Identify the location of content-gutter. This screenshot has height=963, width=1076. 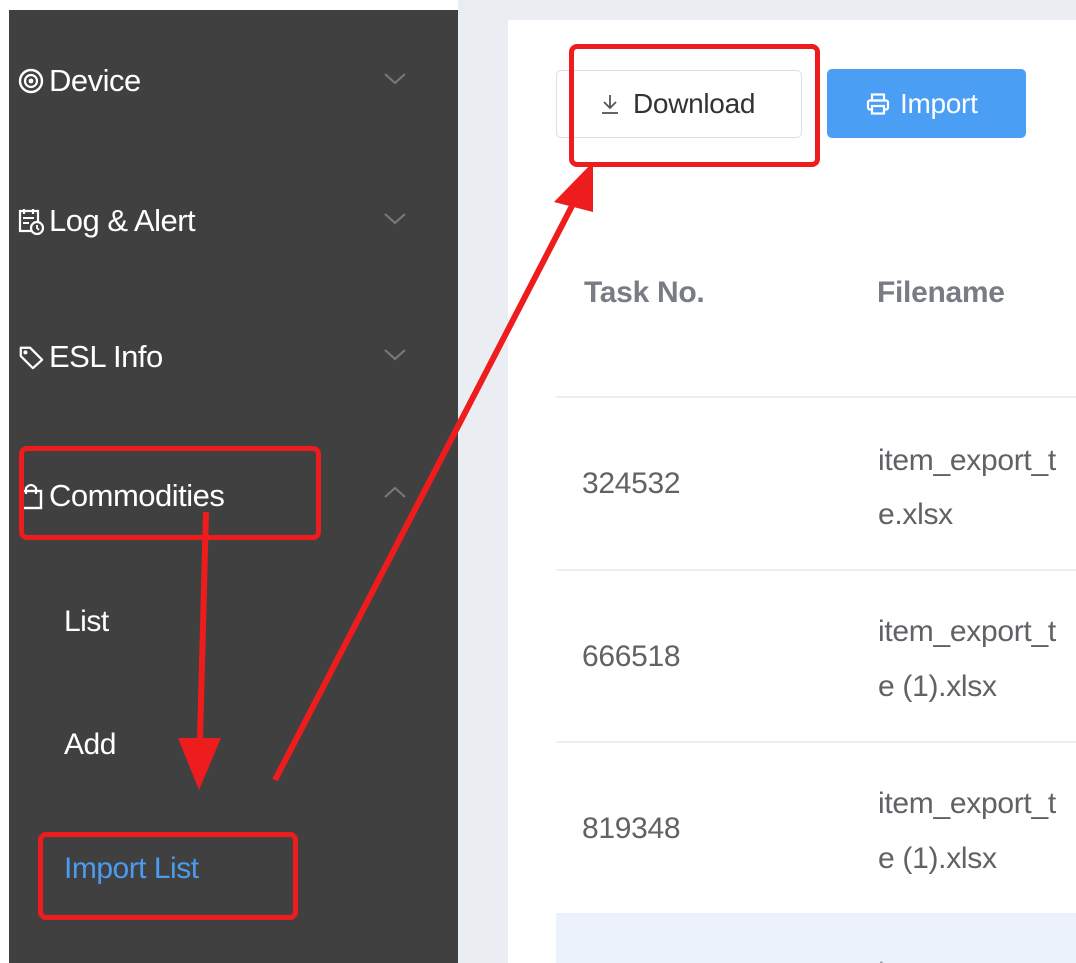
(483, 481).